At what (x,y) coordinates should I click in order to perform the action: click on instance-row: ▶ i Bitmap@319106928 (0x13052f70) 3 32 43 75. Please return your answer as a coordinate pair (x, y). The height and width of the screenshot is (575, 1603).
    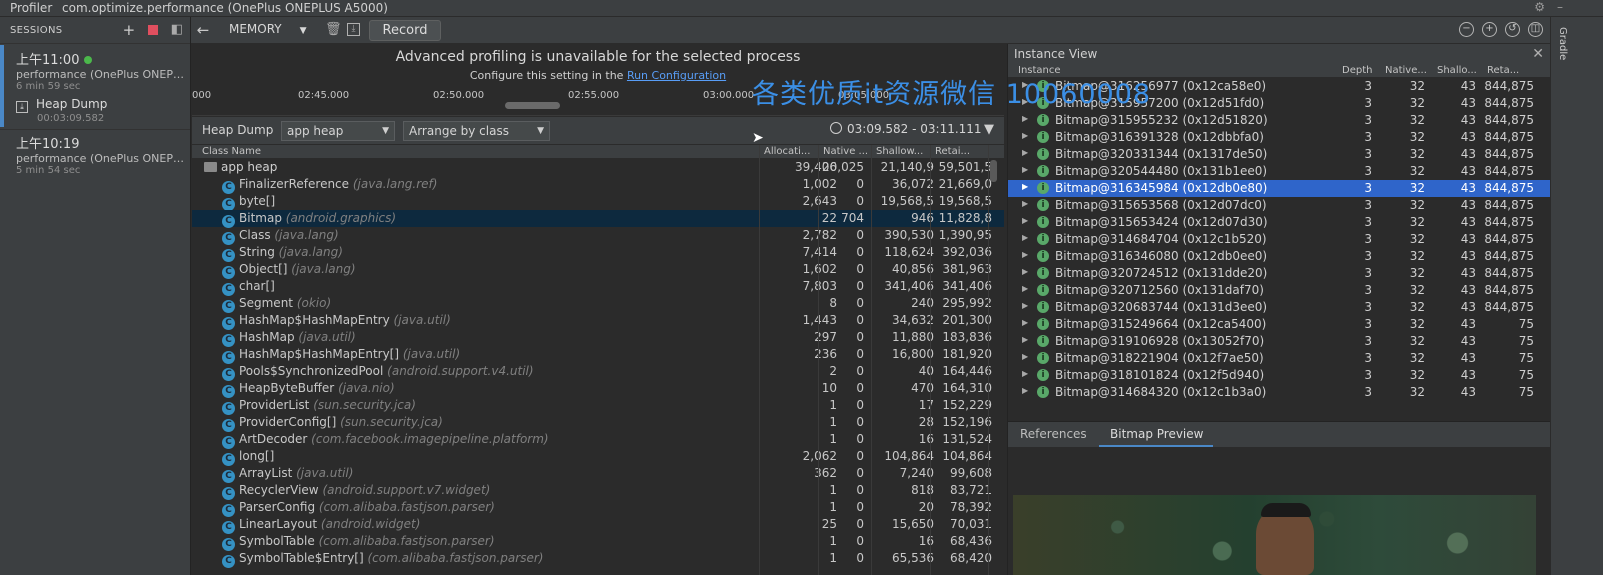
    Looking at the image, I should click on (1279, 341).